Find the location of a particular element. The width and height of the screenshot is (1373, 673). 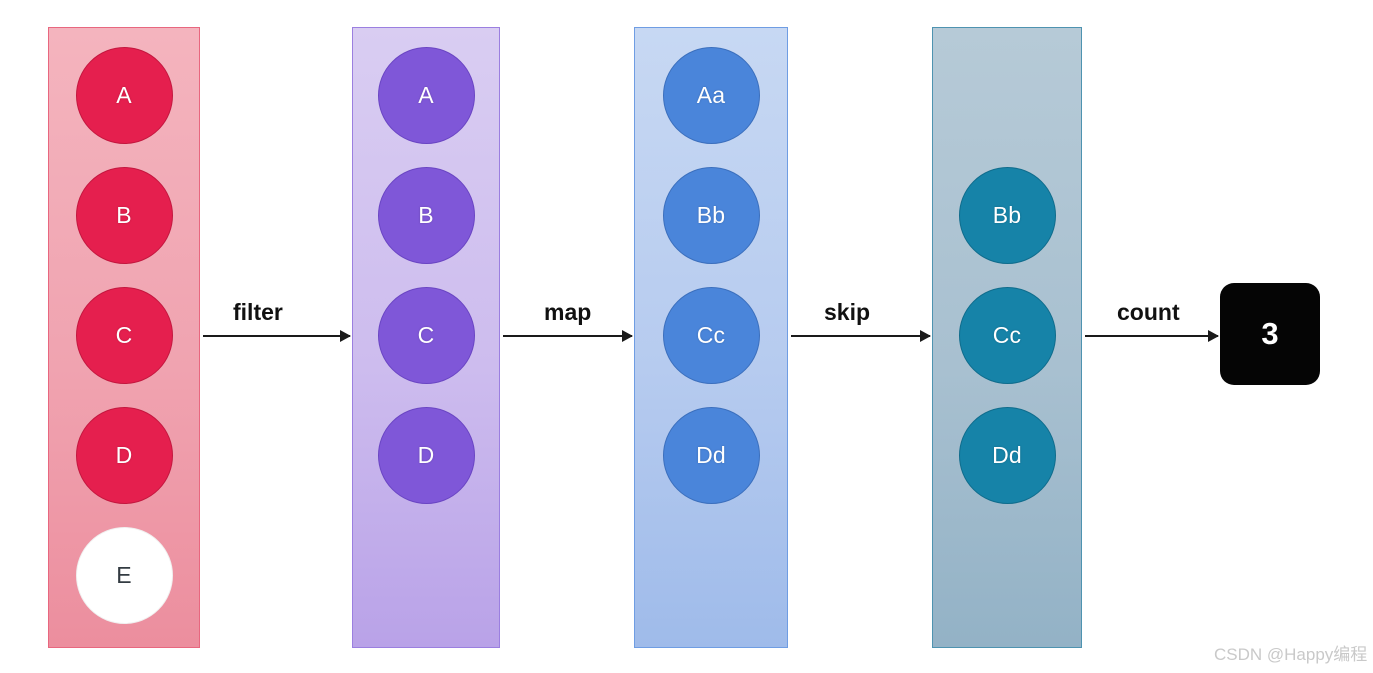

node-source-1: B is located at coordinates (124, 215).